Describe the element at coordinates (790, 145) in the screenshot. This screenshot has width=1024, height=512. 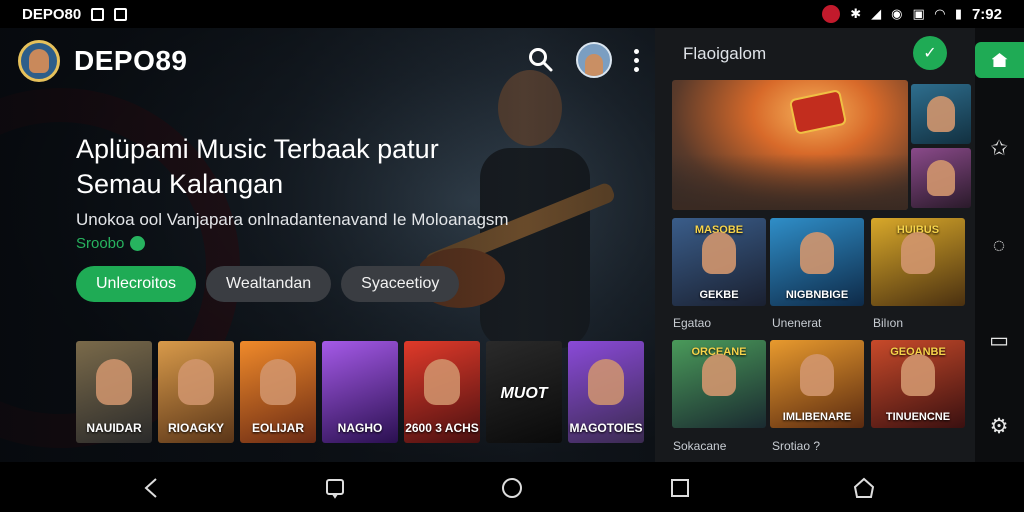
I see `featured-card` at that location.